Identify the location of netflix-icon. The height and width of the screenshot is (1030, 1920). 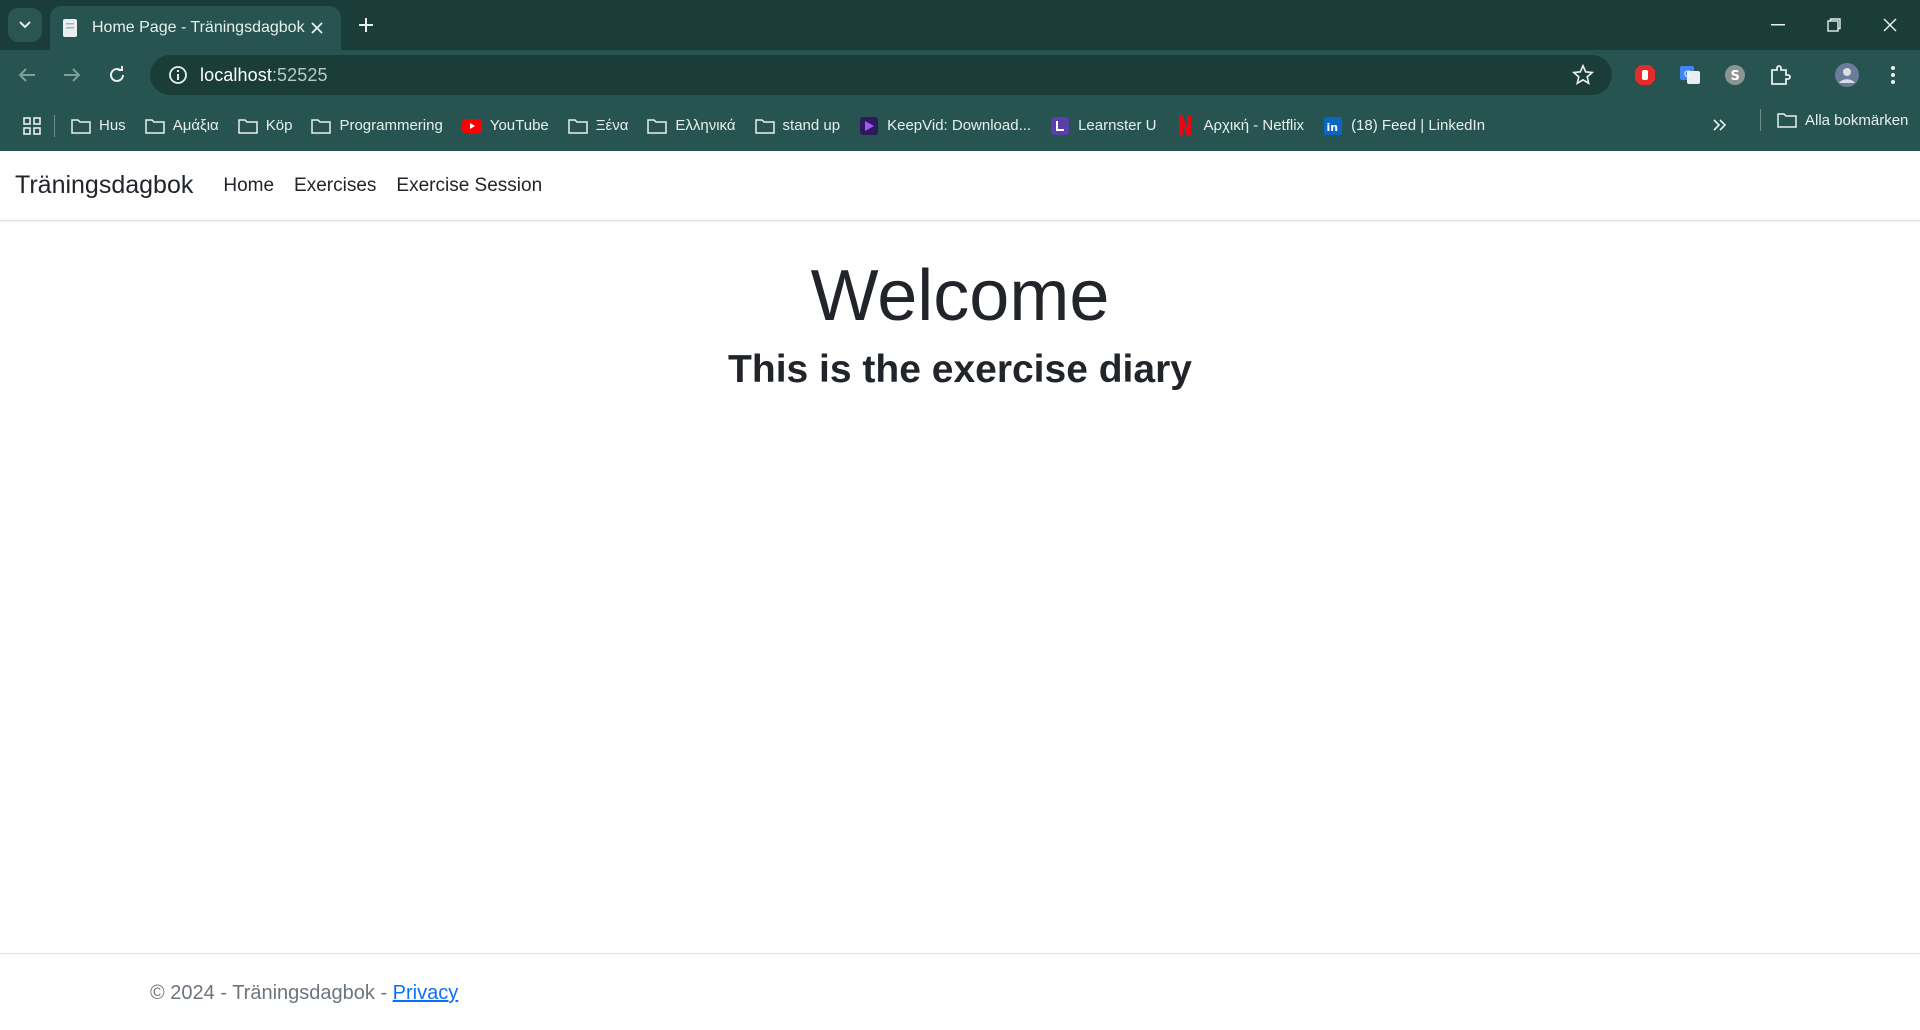
(1185, 125).